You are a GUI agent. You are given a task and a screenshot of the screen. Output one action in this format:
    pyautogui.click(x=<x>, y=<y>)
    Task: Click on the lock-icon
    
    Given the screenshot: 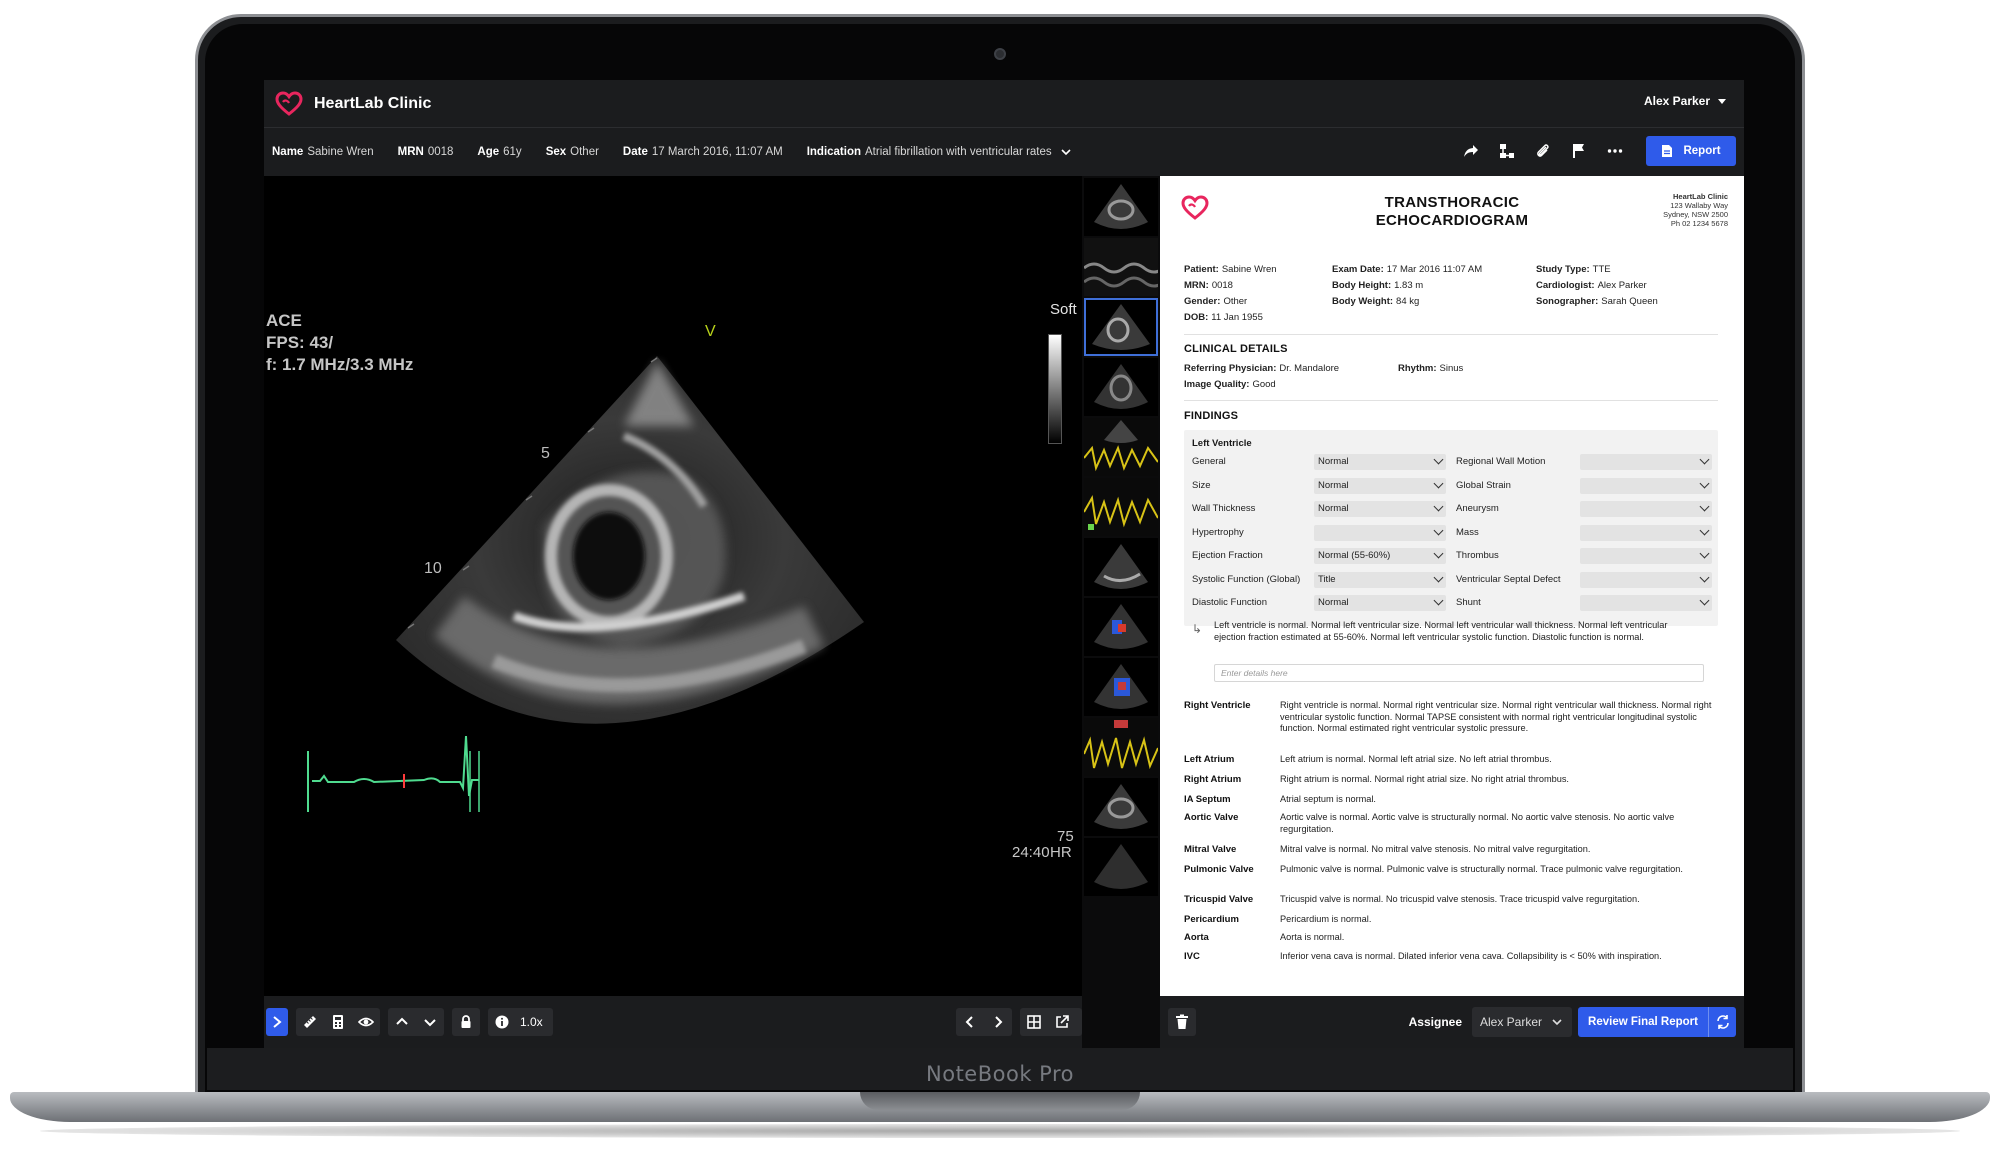 What is the action you would take?
    pyautogui.click(x=466, y=1021)
    